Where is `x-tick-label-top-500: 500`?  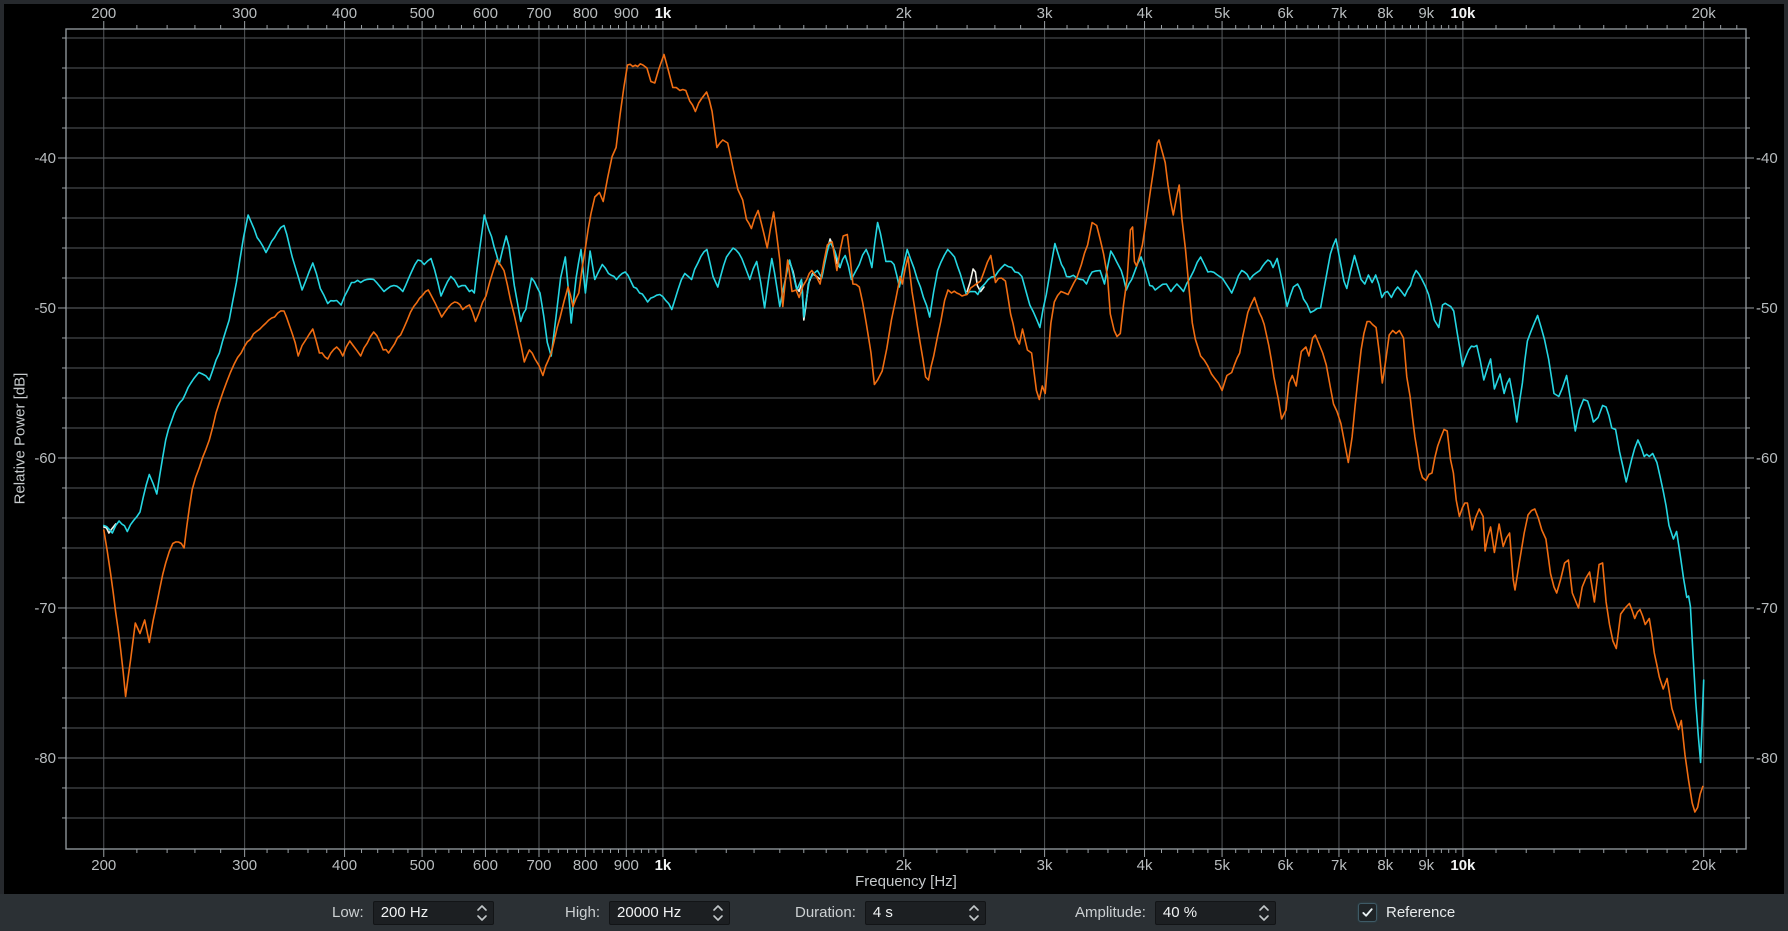 x-tick-label-top-500: 500 is located at coordinates (422, 13).